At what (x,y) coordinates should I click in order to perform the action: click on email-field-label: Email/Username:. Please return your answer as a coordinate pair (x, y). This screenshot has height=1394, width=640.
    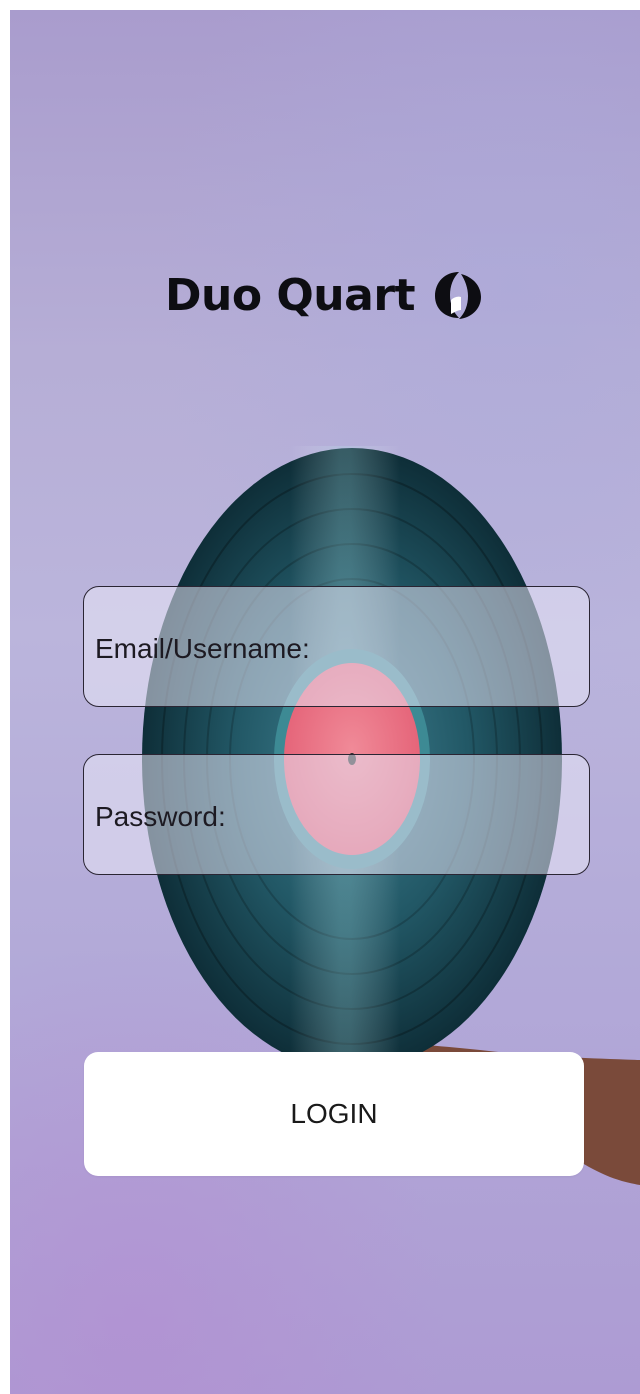
    Looking at the image, I should click on (202, 648).